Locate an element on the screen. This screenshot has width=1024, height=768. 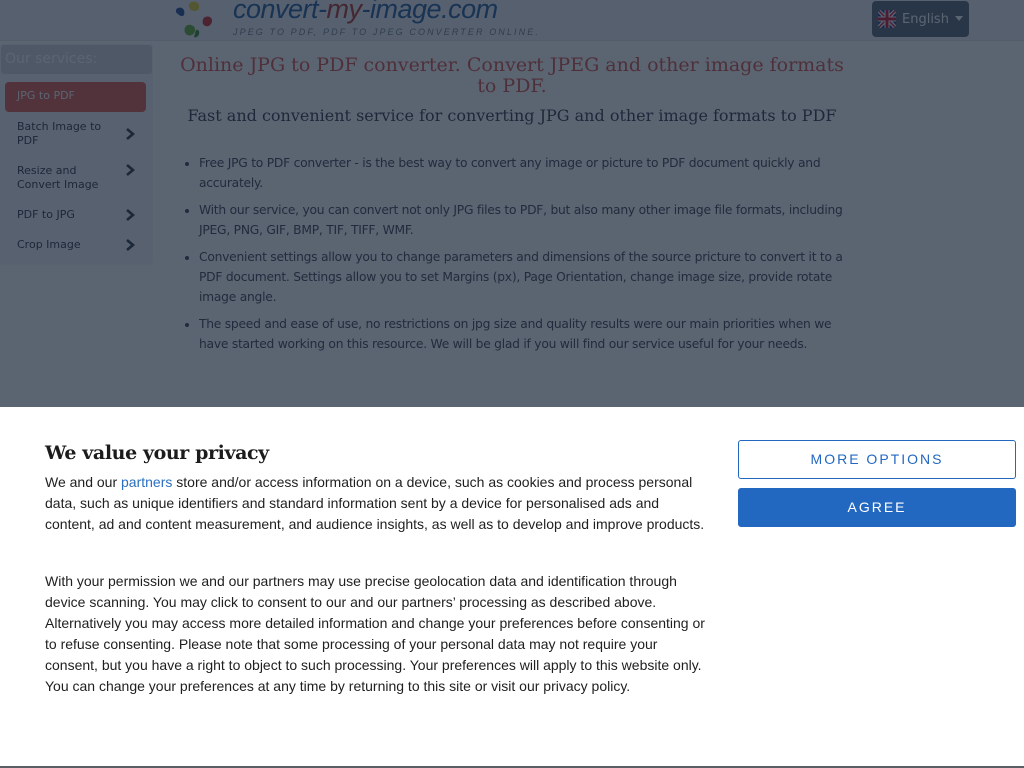
consent-text: We and our is located at coordinates (83, 482).